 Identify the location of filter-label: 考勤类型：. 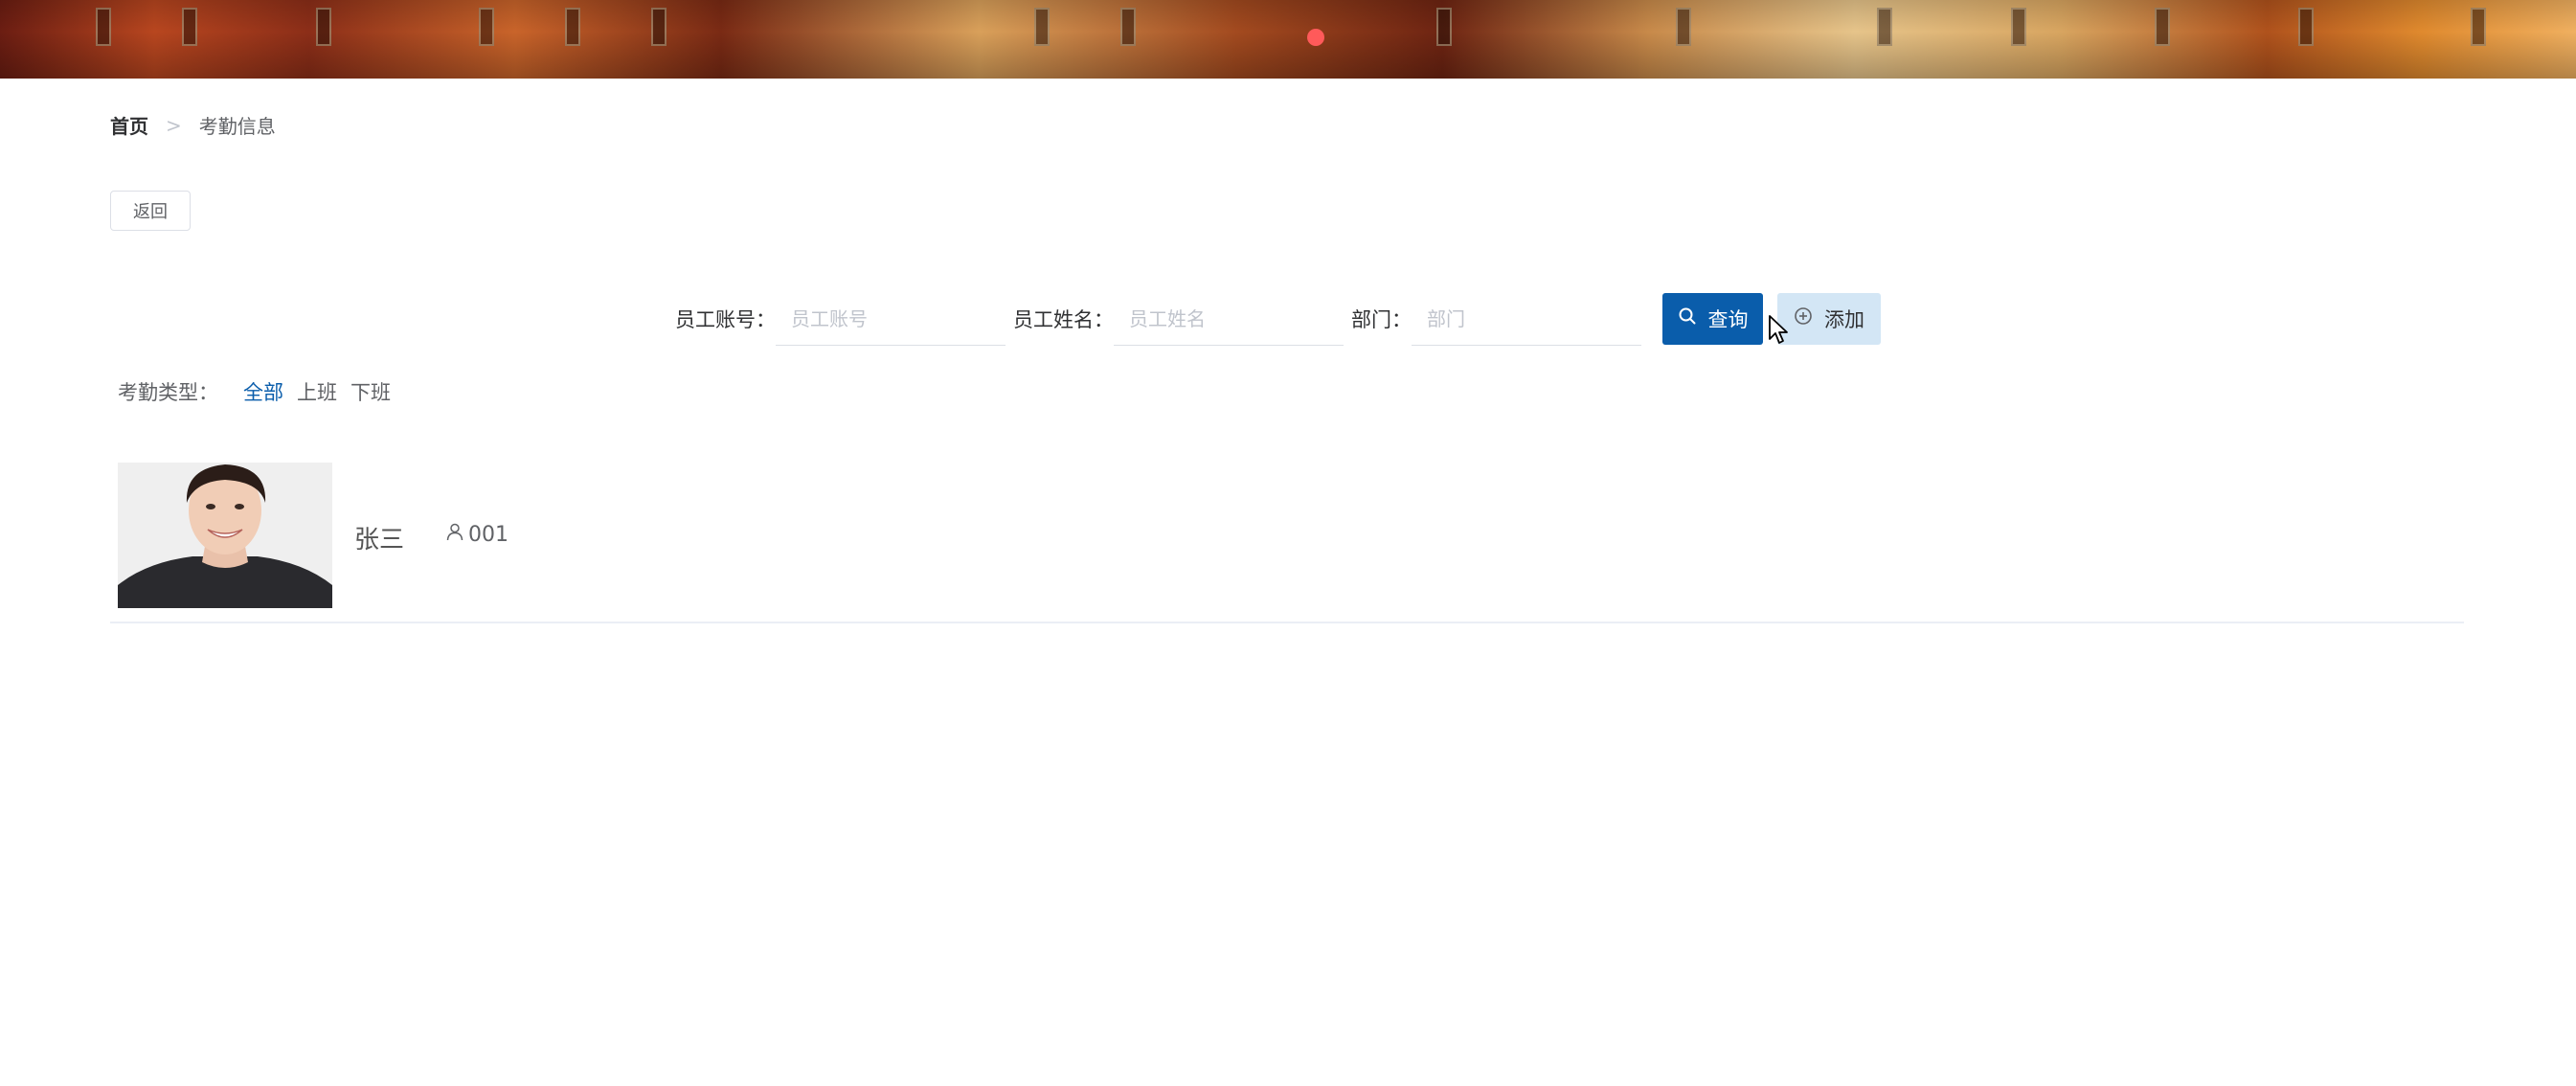
(168, 393).